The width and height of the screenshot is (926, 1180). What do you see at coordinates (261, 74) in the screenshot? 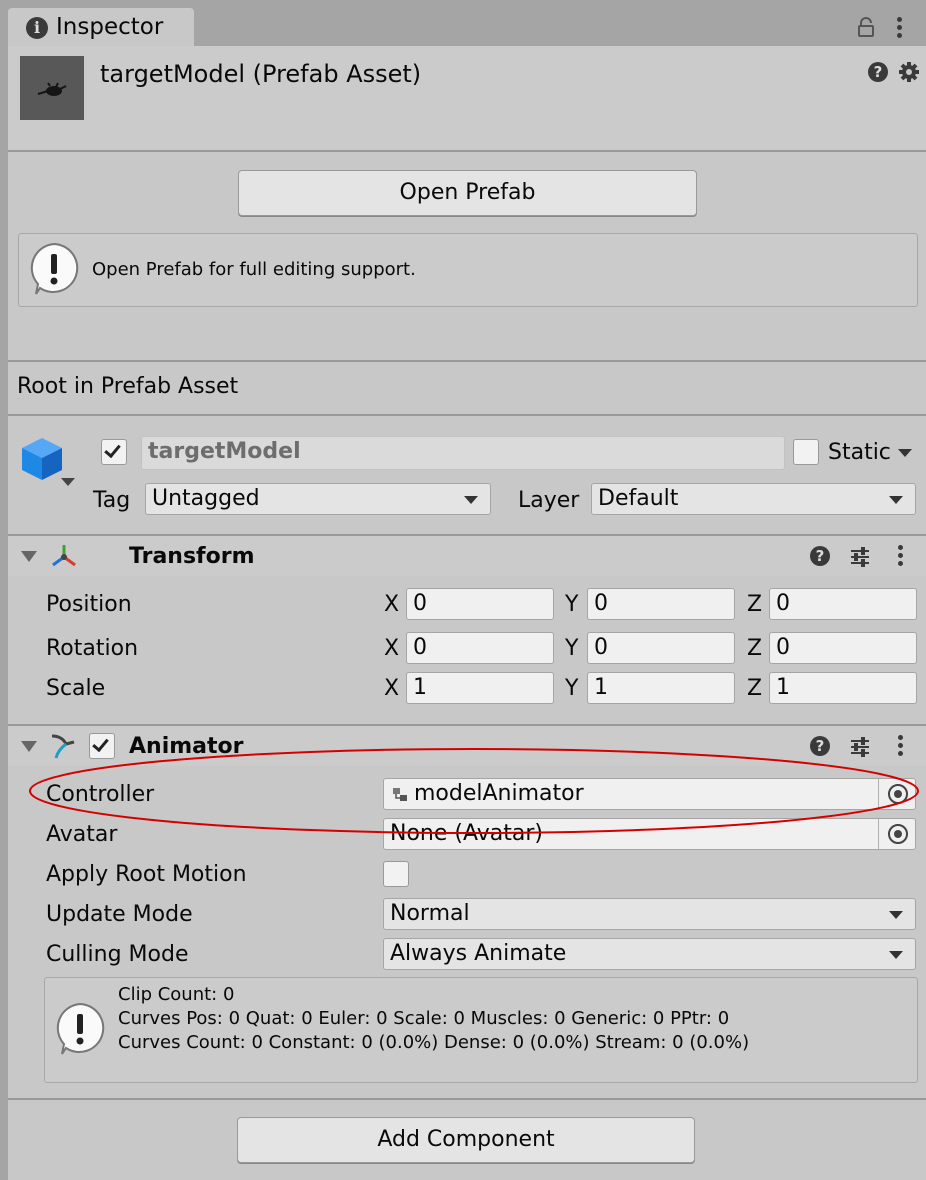
I see `asset-title: targetModel (Prefab Asset)` at bounding box center [261, 74].